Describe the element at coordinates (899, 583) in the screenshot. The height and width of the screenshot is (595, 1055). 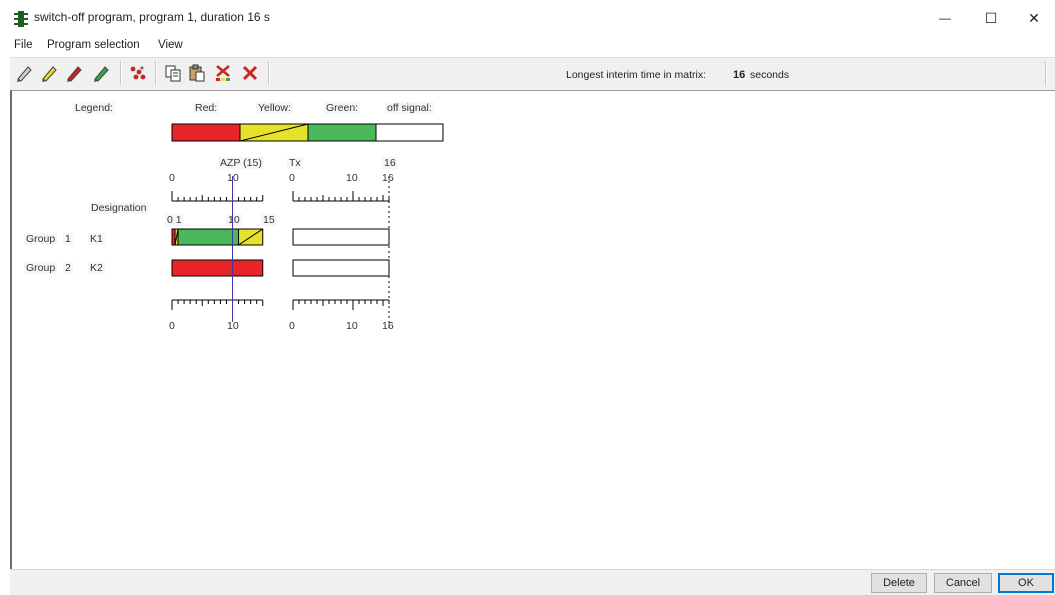
I see `delete-button: Delete` at that location.